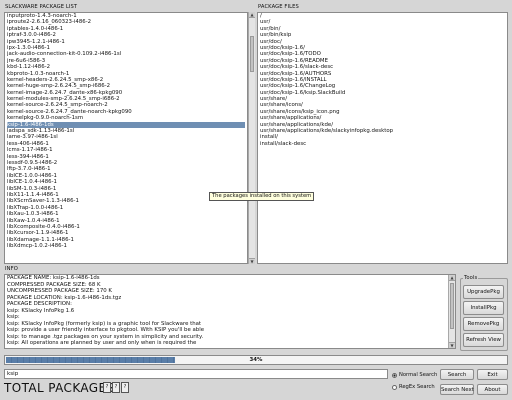  I want to click on remove-pkg-button: RemovePkg, so click(483, 324).